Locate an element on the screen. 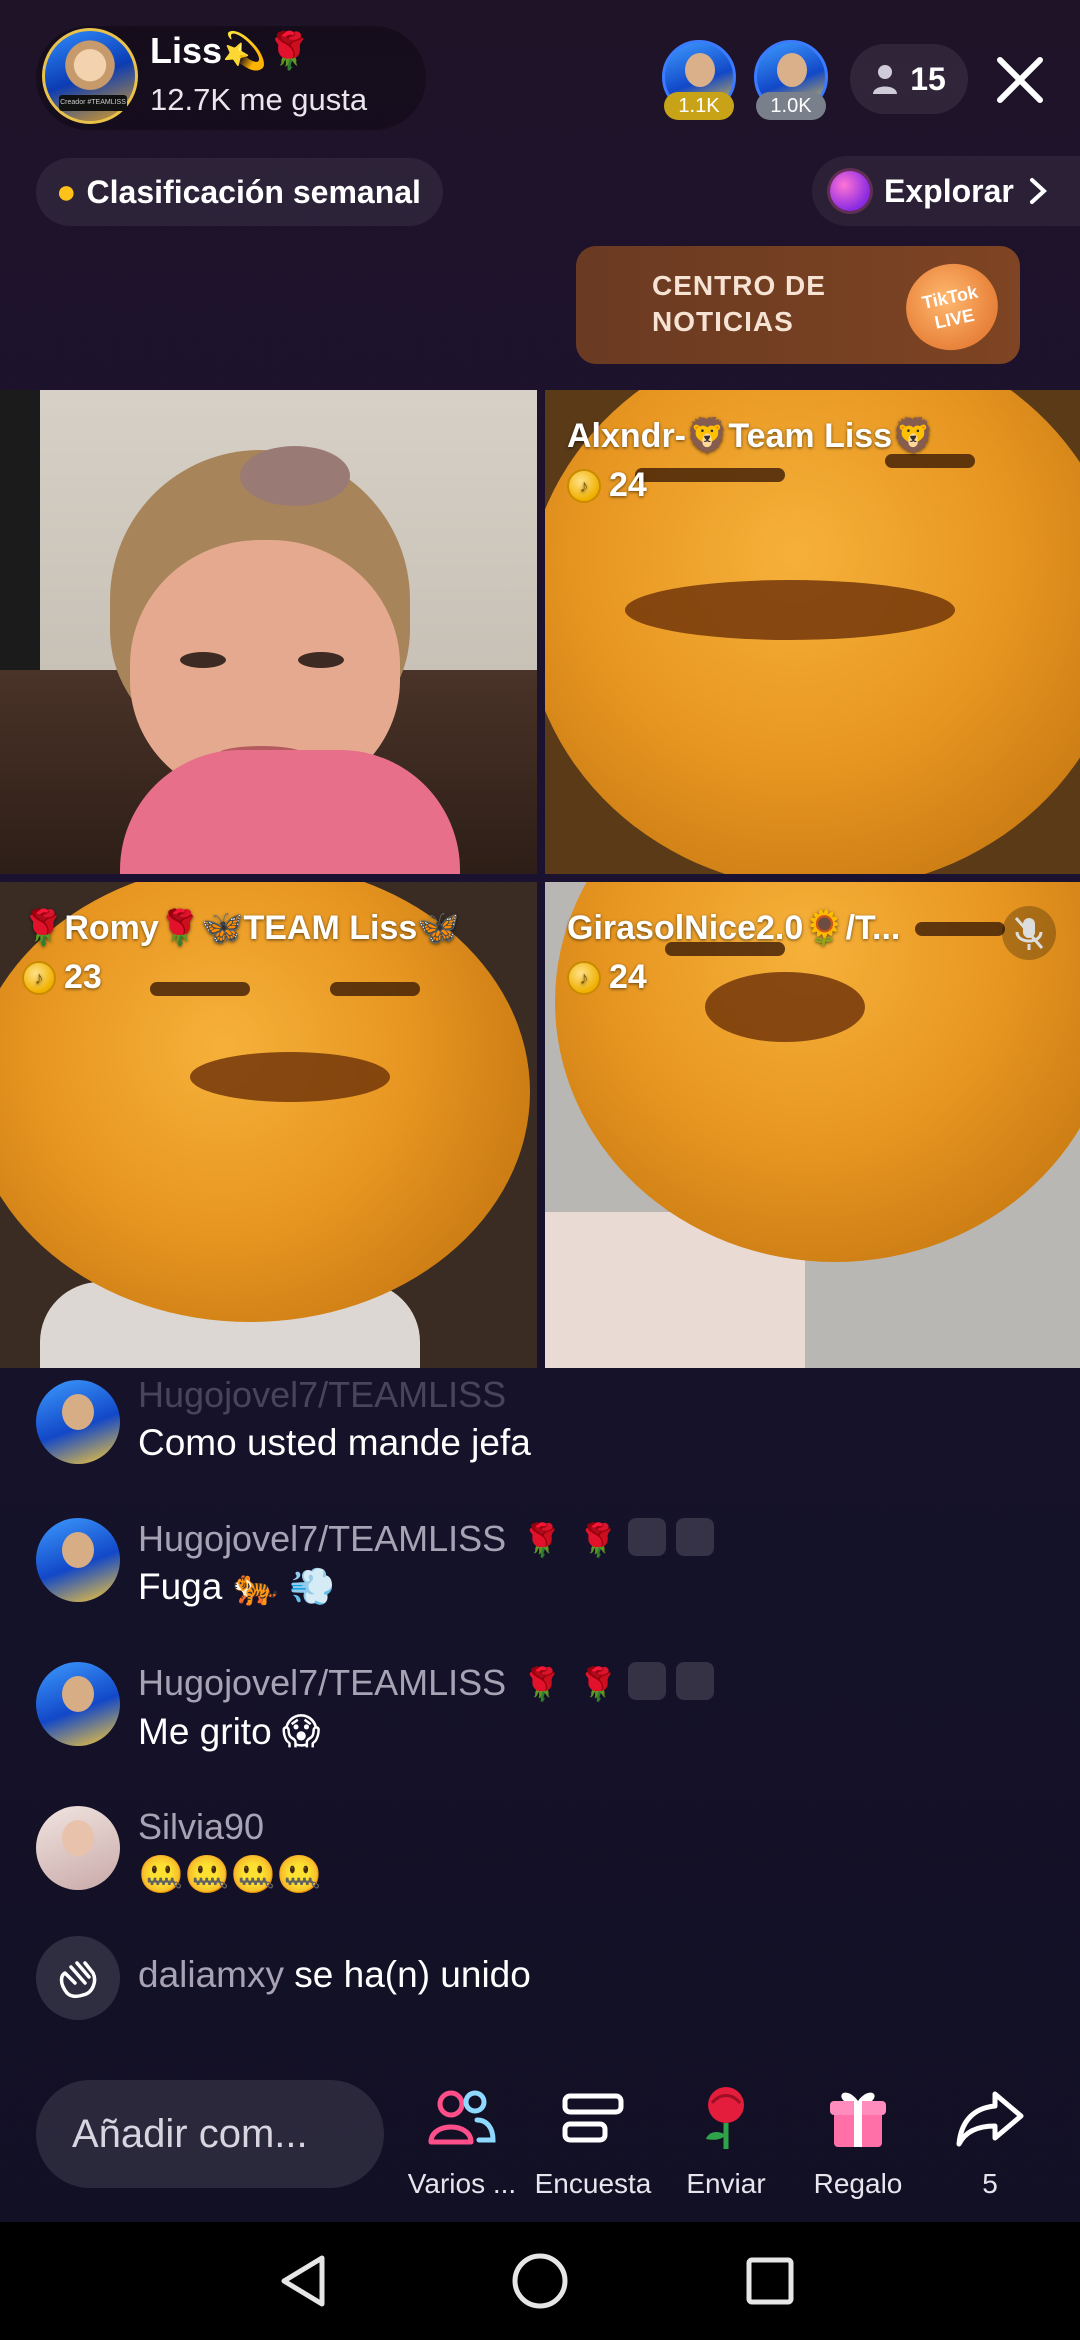 The height and width of the screenshot is (2340, 1080). rose-icon is located at coordinates (726, 2118).